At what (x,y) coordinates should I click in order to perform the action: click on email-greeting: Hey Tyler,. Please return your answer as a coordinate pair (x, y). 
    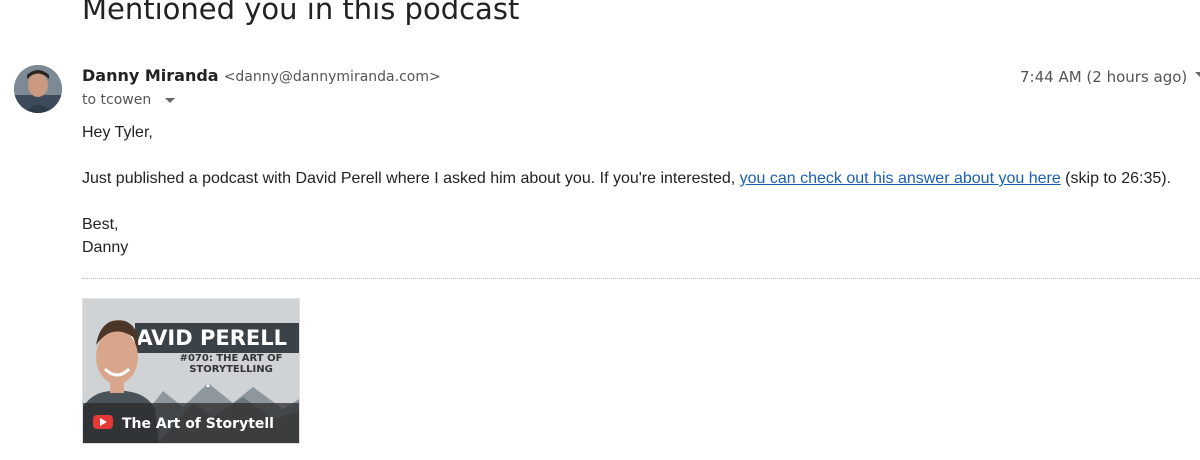
    Looking at the image, I should click on (117, 132).